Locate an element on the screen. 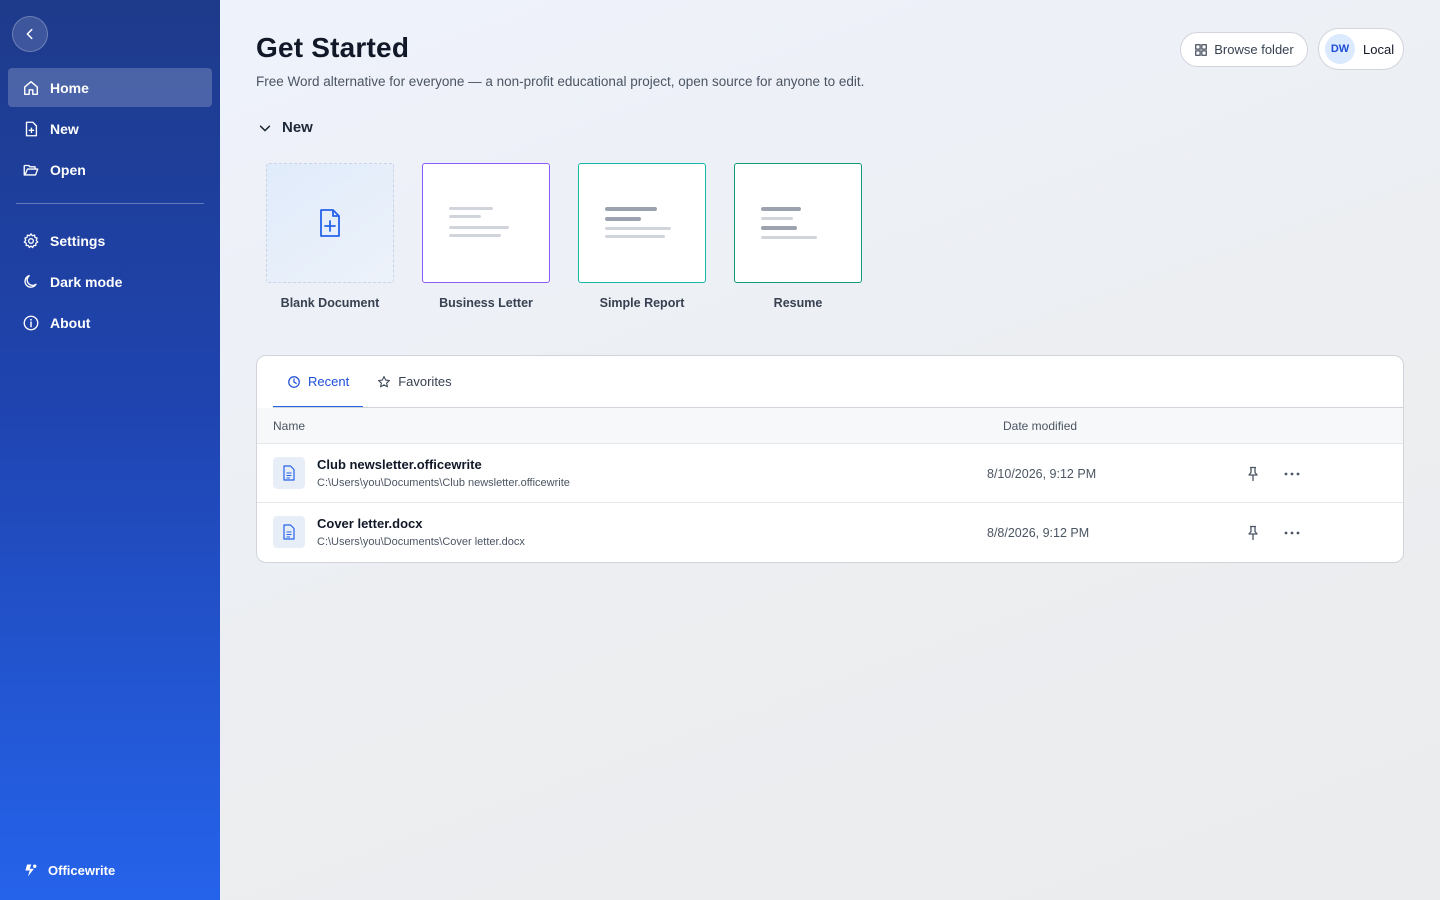  tab-favorites: Favorites is located at coordinates (414, 381).